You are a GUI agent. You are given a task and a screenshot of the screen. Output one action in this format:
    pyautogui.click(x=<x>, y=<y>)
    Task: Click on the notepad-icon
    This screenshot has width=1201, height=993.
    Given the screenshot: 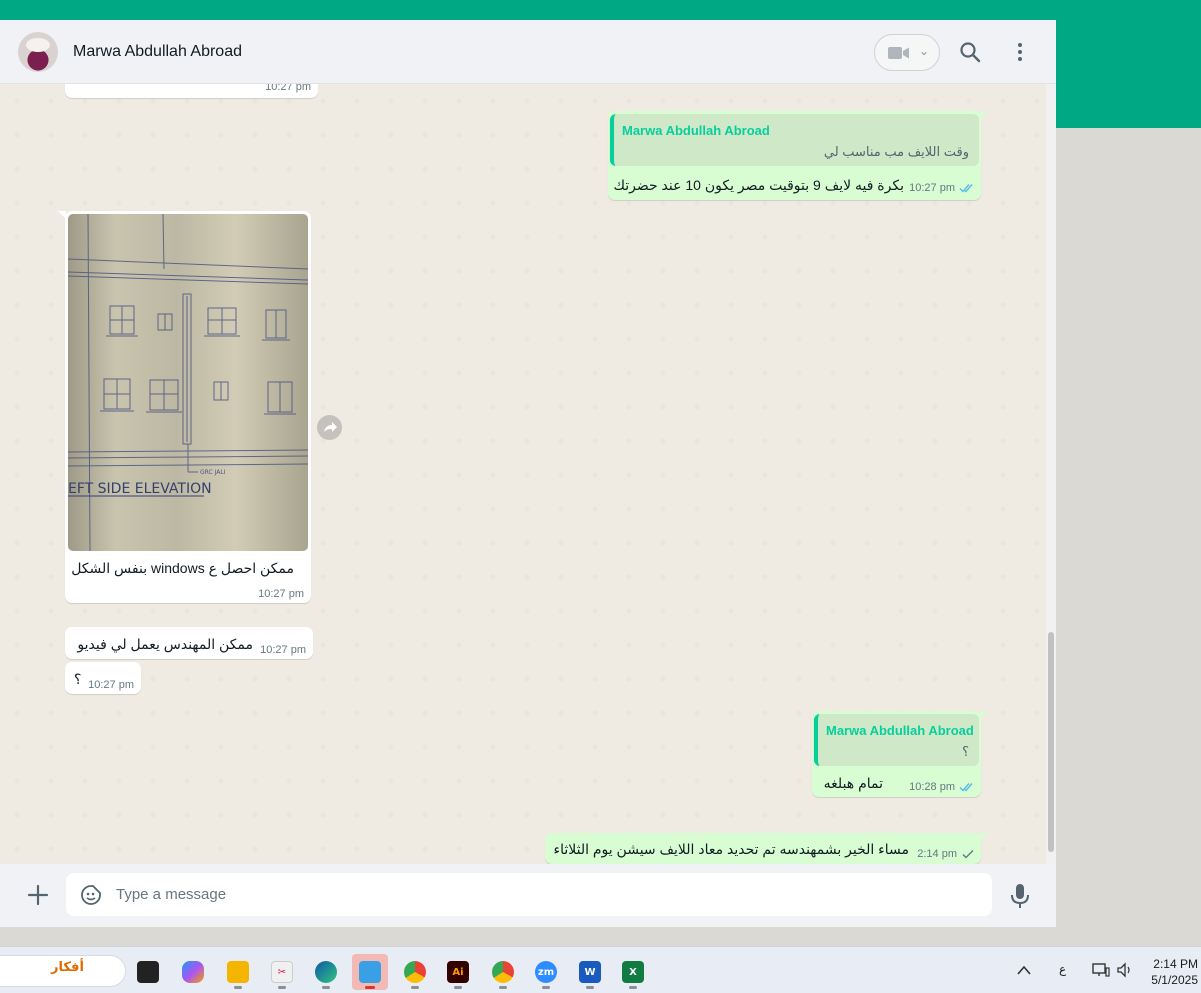 What is the action you would take?
    pyautogui.click(x=370, y=972)
    